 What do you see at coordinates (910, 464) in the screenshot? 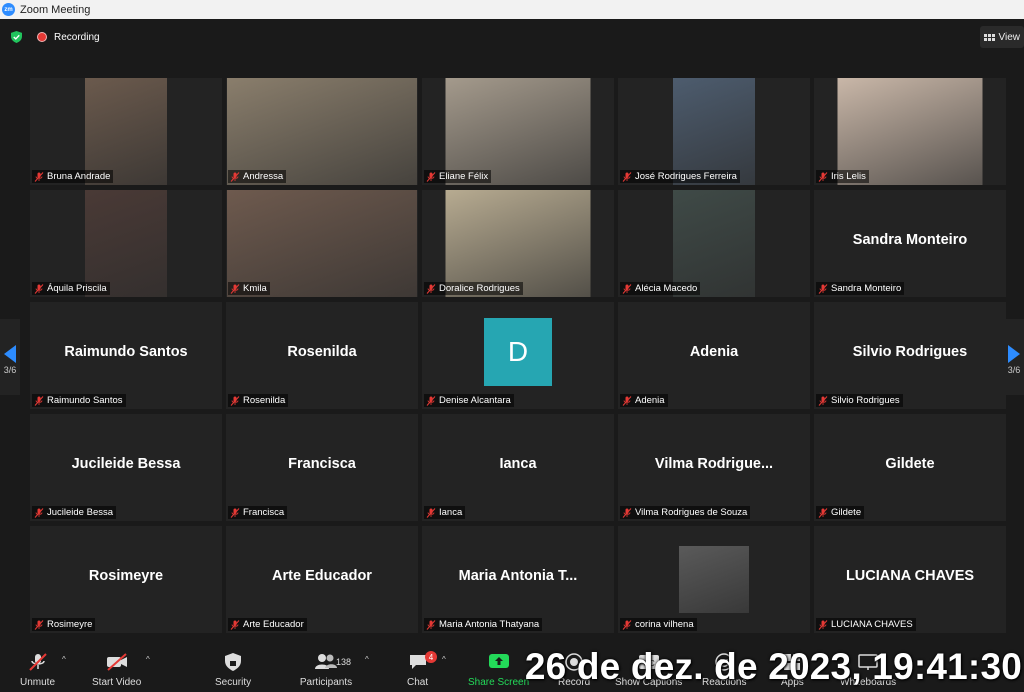
I see `participant-display-name: Gildete` at bounding box center [910, 464].